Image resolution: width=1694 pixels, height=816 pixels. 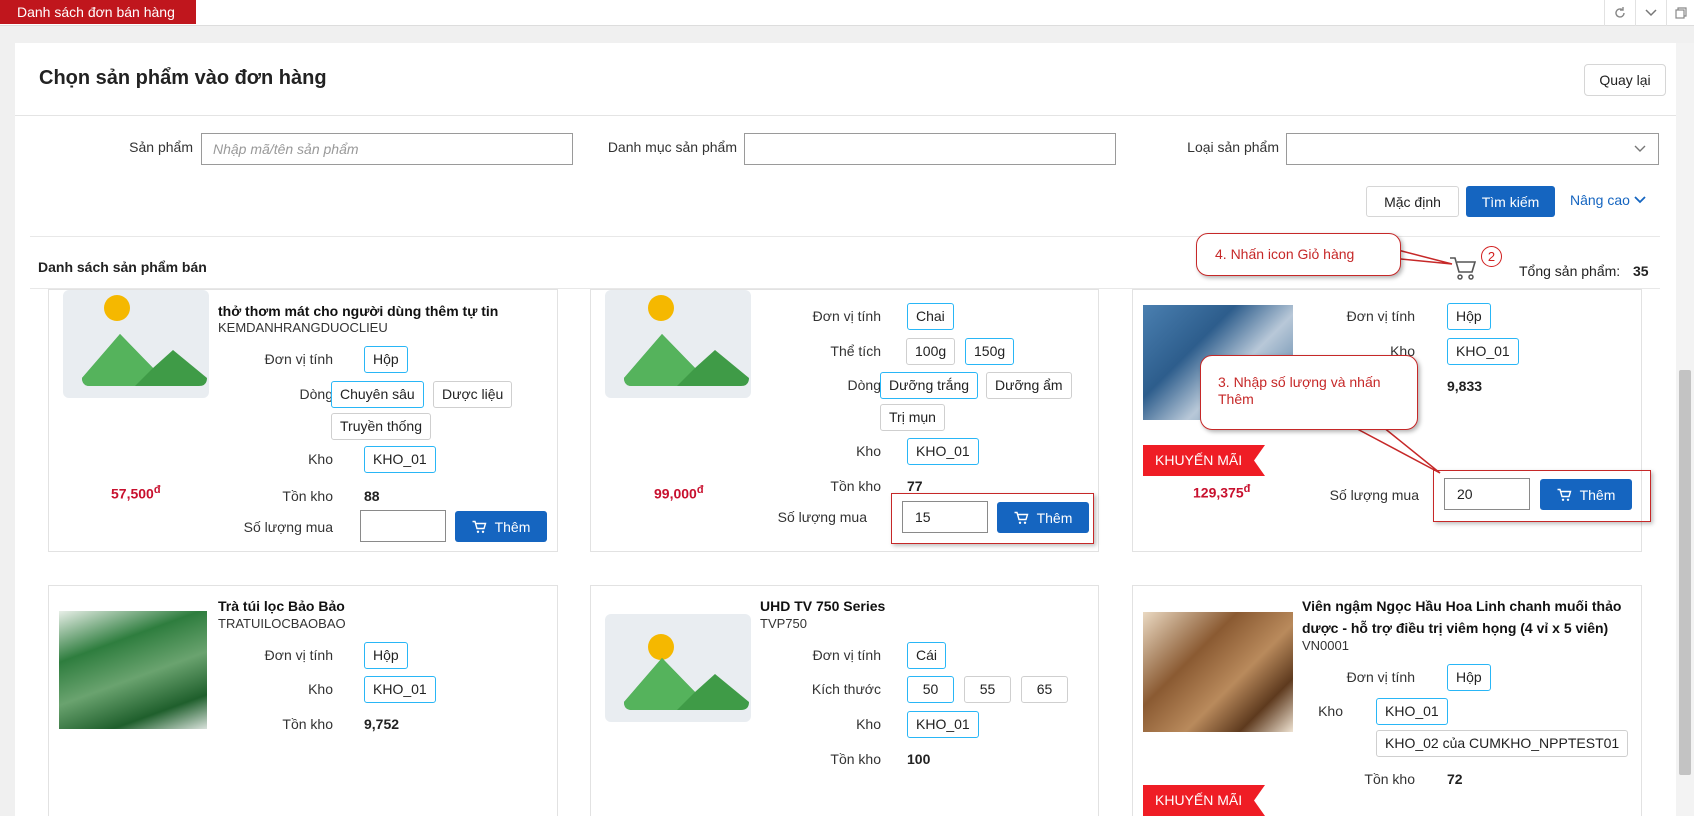 I want to click on product-photo, so click(x=133, y=670).